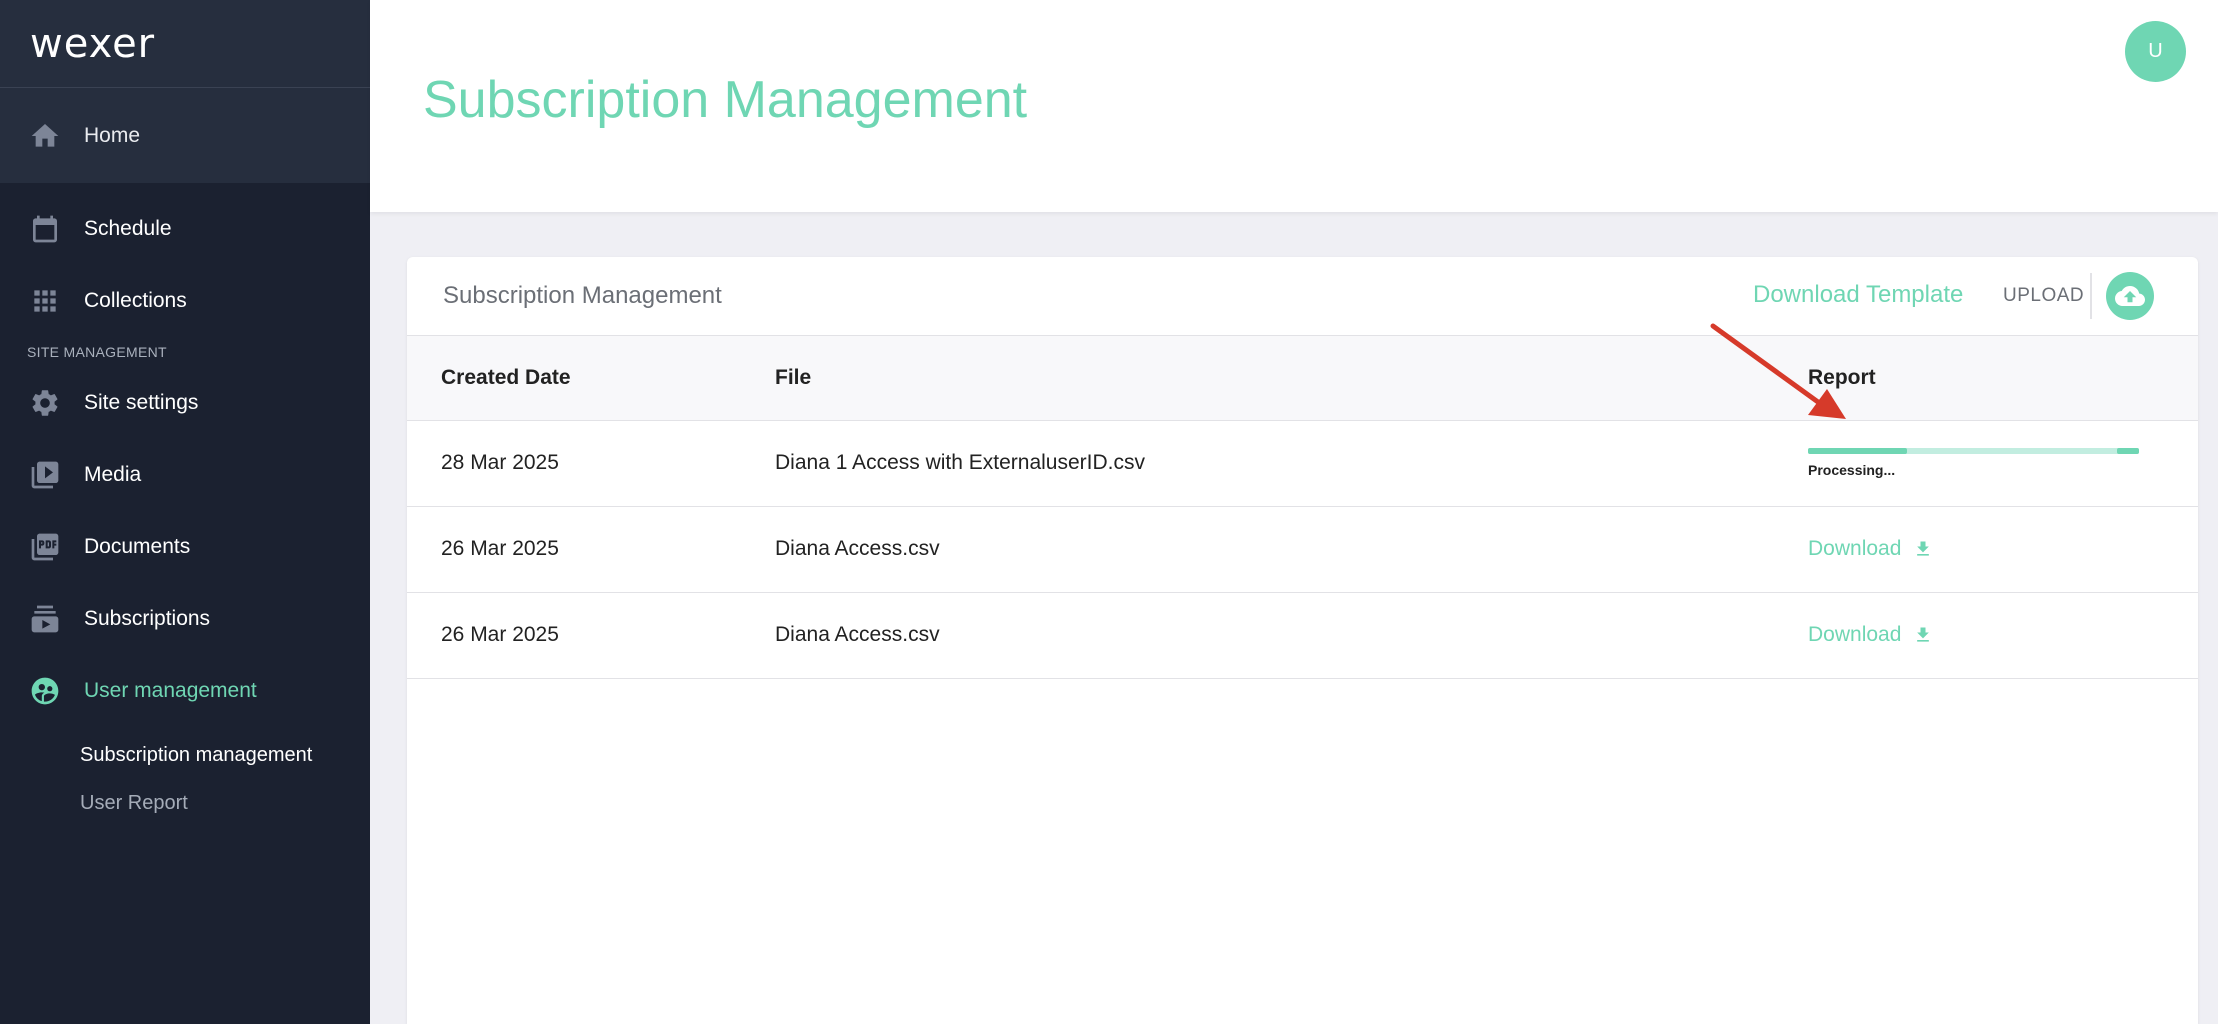 This screenshot has height=1024, width=2218. What do you see at coordinates (92, 44) in the screenshot?
I see `wexer-logo: wexer` at bounding box center [92, 44].